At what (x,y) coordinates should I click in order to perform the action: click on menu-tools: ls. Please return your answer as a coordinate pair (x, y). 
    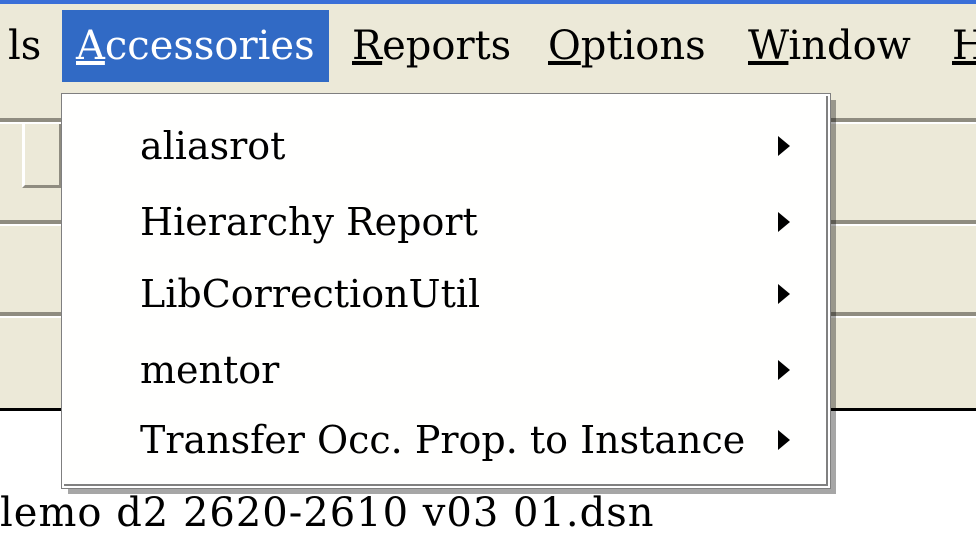
    Looking at the image, I should click on (27, 46).